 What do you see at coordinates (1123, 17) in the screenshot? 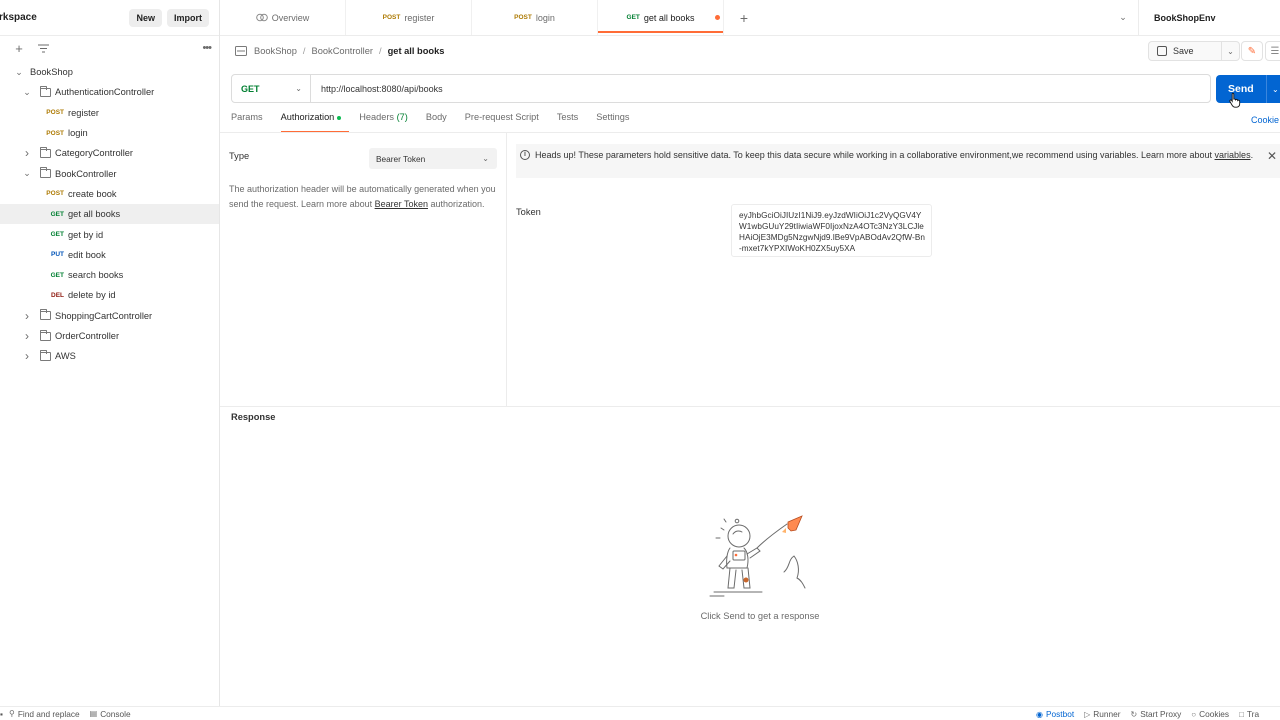
I see `tabs-dropdown-chevron-icon: ⌄` at bounding box center [1123, 17].